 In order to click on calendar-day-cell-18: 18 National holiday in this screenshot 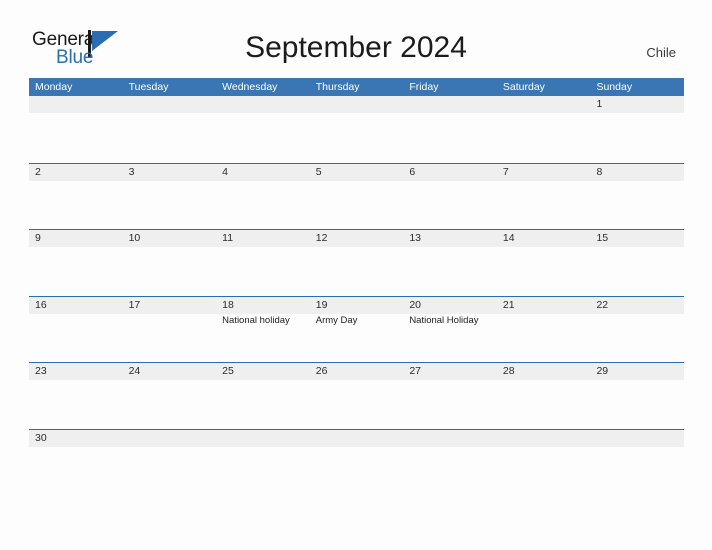, I will do `click(263, 311)`.